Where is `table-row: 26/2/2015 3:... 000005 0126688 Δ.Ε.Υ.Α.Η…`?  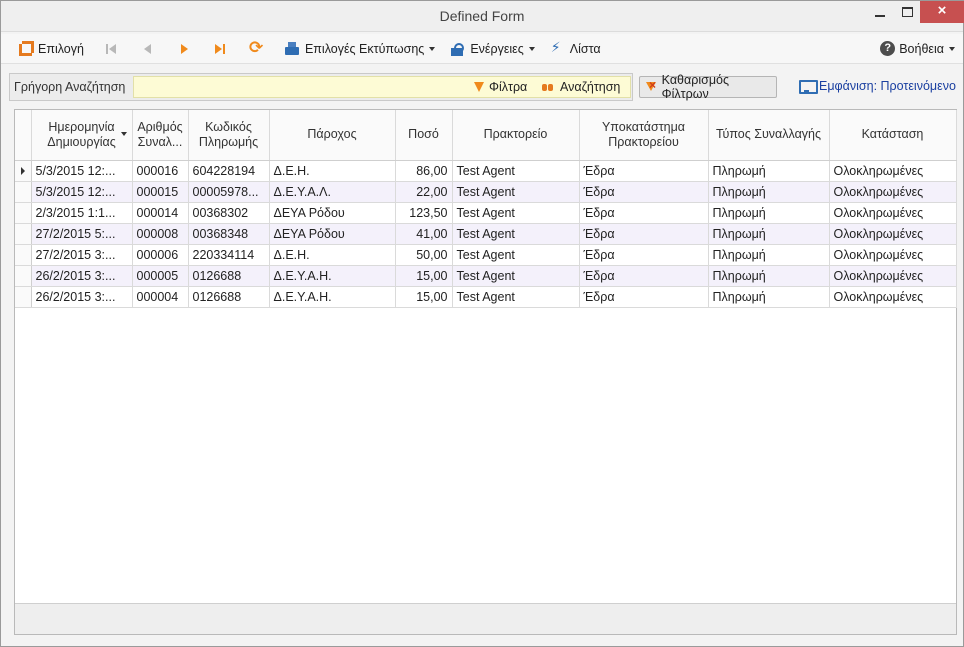 table-row: 26/2/2015 3:... 000005 0126688 Δ.Ε.Υ.Α.Η… is located at coordinates (486, 276).